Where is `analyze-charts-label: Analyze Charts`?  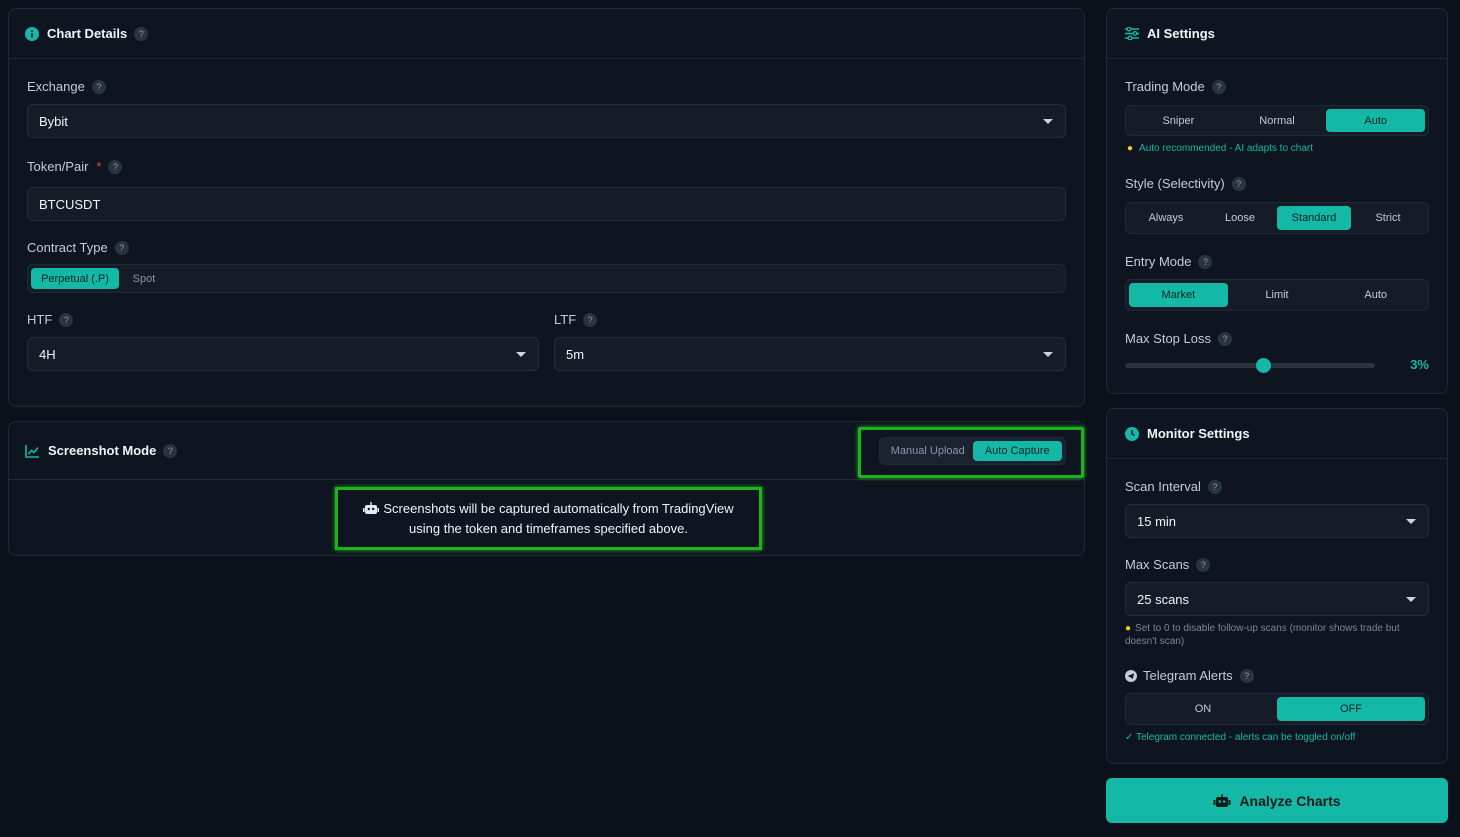 analyze-charts-label: Analyze Charts is located at coordinates (1290, 800).